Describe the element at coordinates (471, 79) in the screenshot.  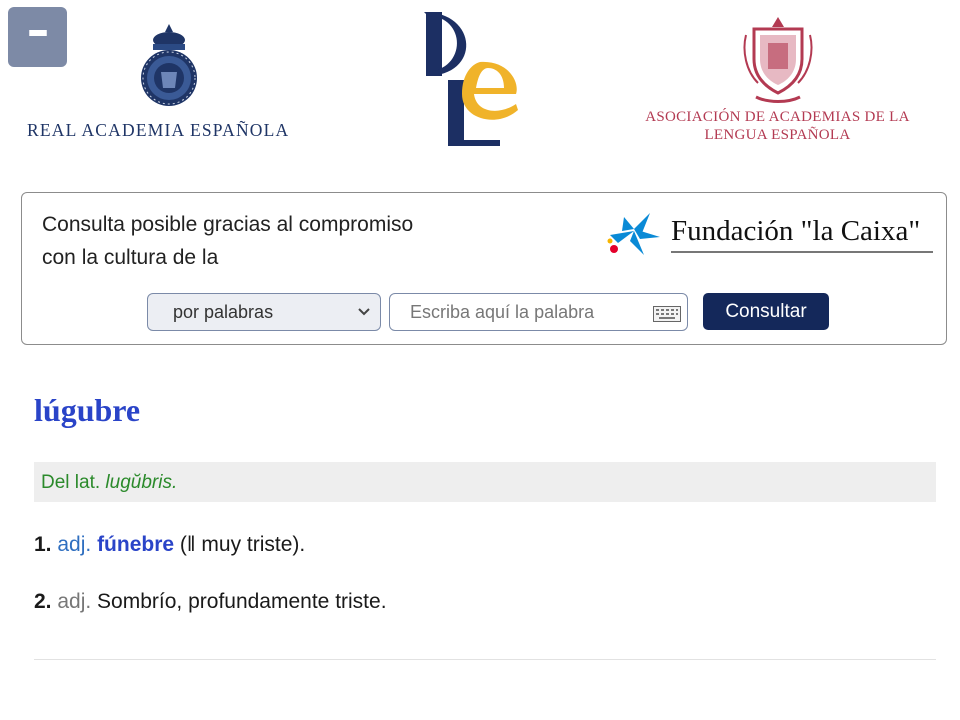
I see `dle-logo` at that location.